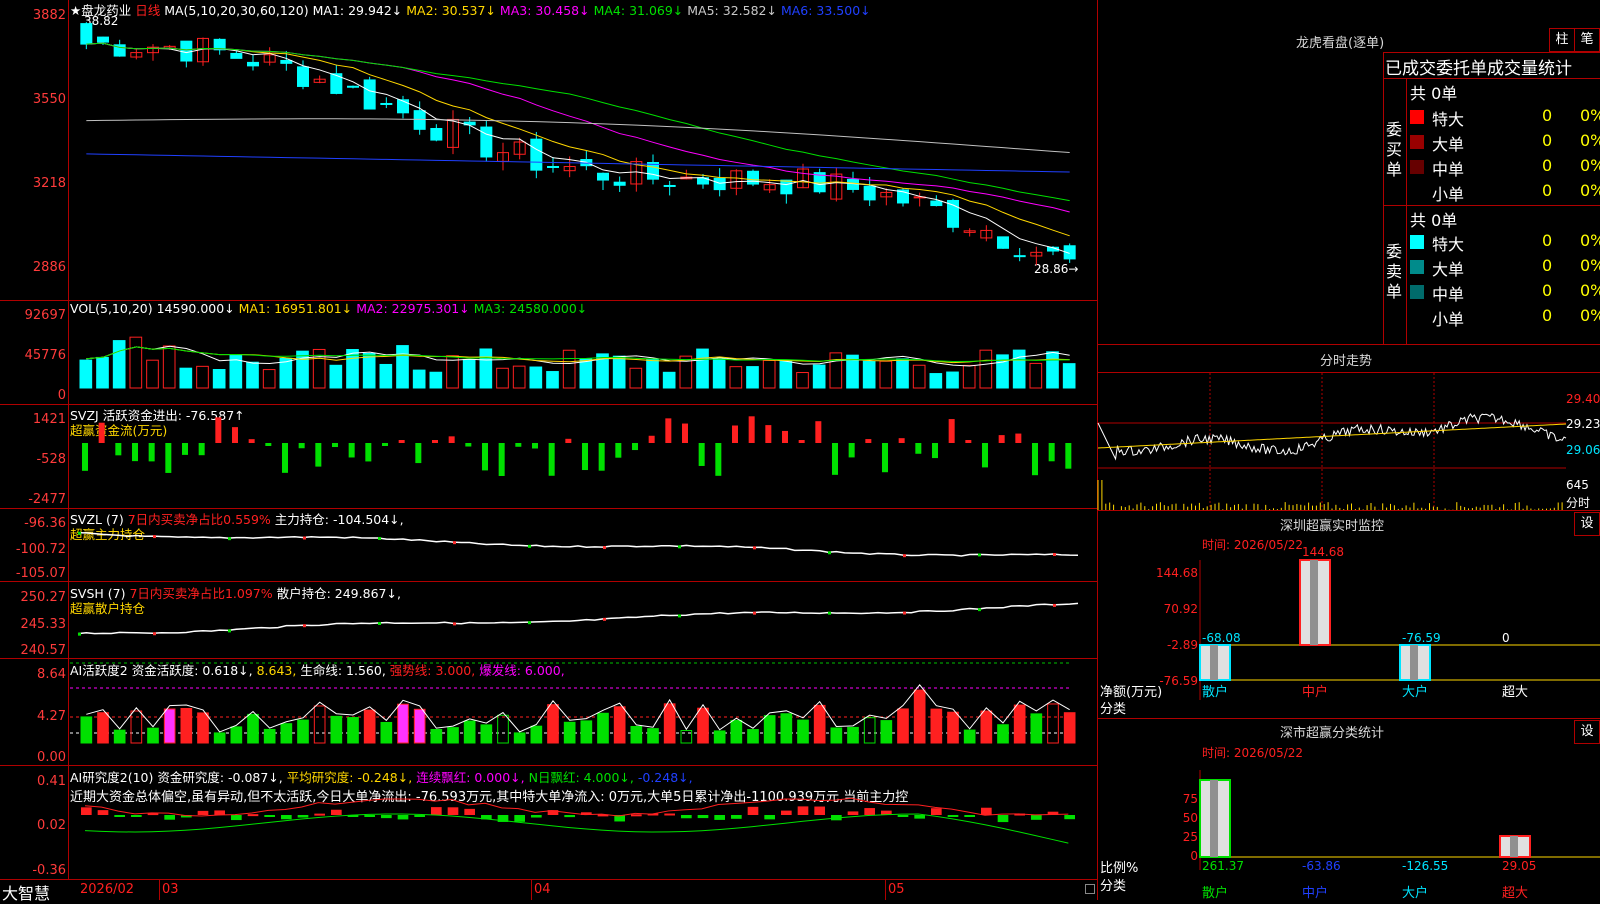  Describe the element at coordinates (1394, 271) in the screenshot. I see `sell-side-label: 委卖单` at that location.